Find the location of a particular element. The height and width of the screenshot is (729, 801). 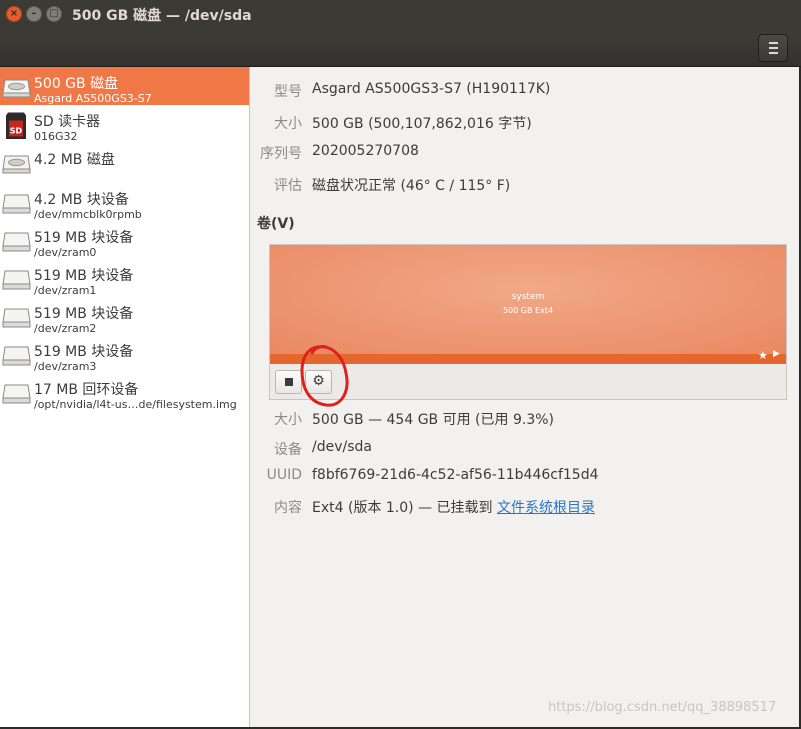

model-value: Asgard AS500GS3-S7 (H190117K) is located at coordinates (431, 89).